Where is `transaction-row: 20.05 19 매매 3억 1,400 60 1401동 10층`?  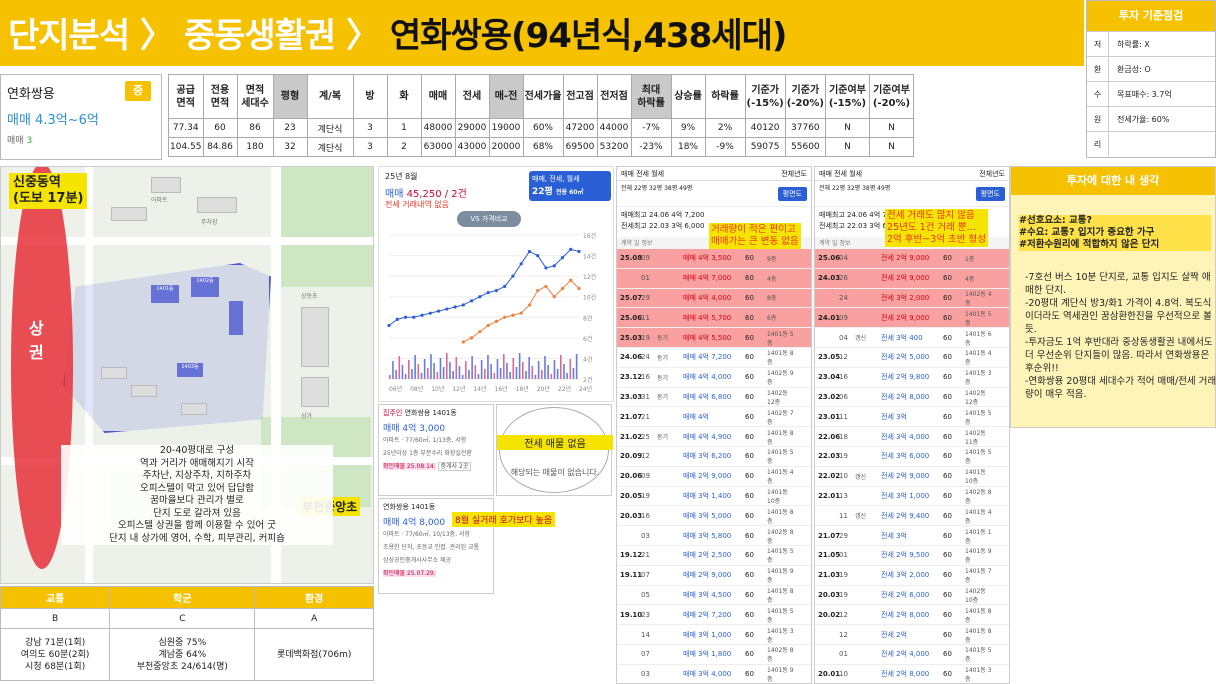
transaction-row: 20.05 19 매매 3억 1,400 60 1401동 10층 is located at coordinates (714, 497).